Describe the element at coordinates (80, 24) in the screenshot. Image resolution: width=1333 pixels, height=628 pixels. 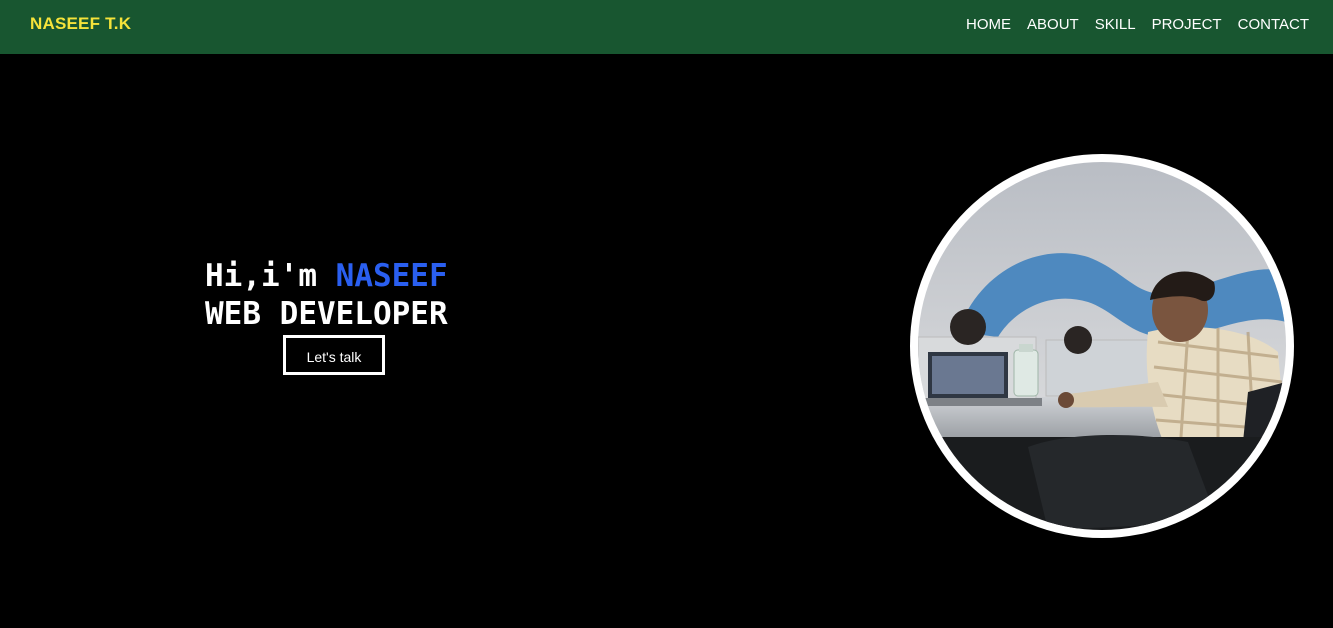
I see `brand-logo: NASEEF T.K` at that location.